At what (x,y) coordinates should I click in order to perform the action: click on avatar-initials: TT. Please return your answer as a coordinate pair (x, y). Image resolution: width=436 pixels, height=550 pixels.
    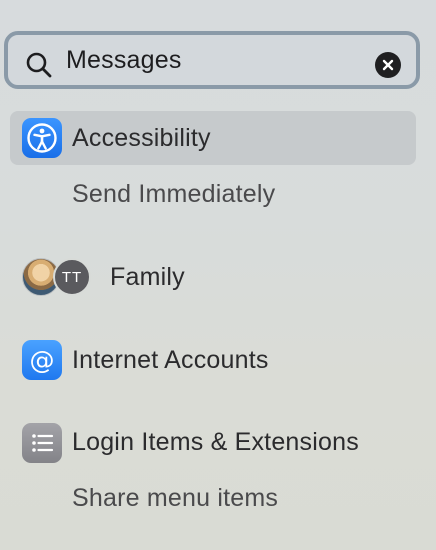
    Looking at the image, I should click on (72, 277).